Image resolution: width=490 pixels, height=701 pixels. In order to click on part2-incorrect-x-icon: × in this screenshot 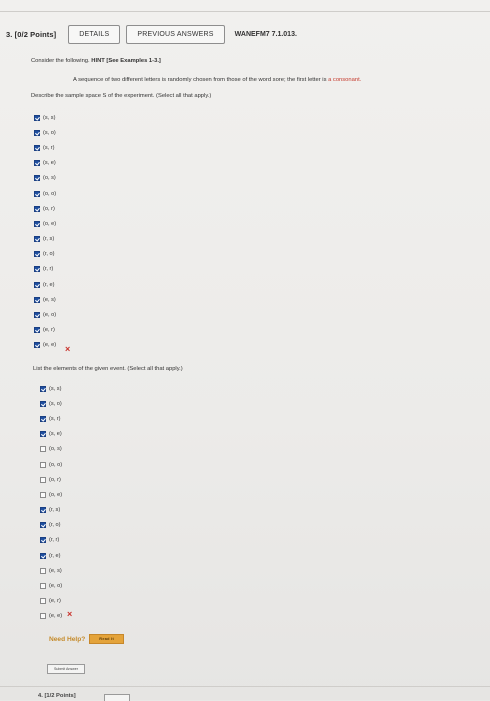, I will do `click(70, 614)`.